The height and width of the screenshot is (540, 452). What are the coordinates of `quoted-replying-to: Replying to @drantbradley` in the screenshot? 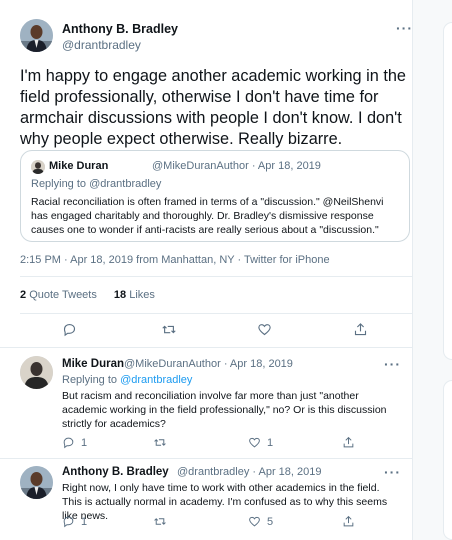 It's located at (96, 184).